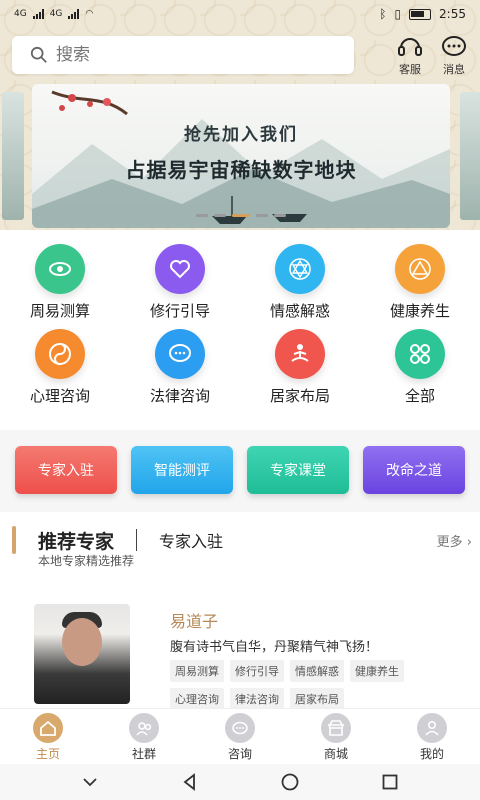 The width and height of the screenshot is (480, 800). I want to click on status-time: 2:55, so click(452, 14).